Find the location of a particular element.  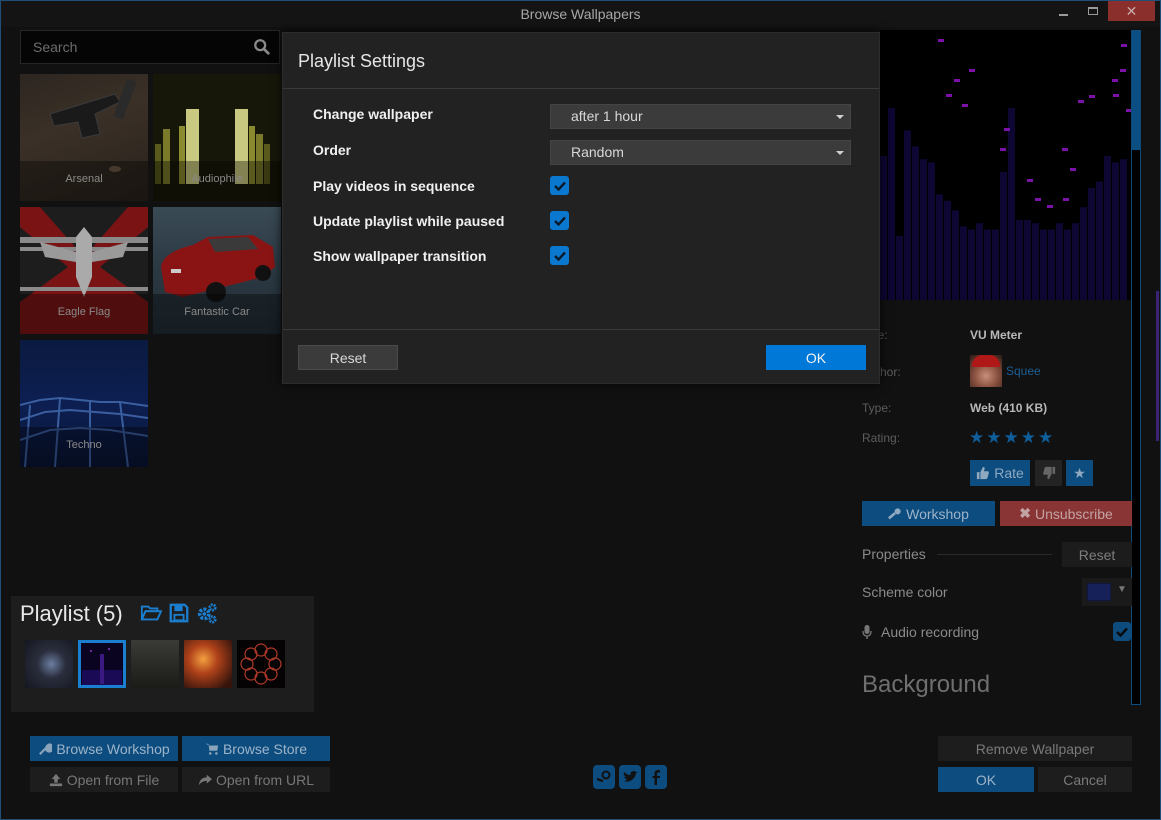

minimize-button is located at coordinates (1063, 11).